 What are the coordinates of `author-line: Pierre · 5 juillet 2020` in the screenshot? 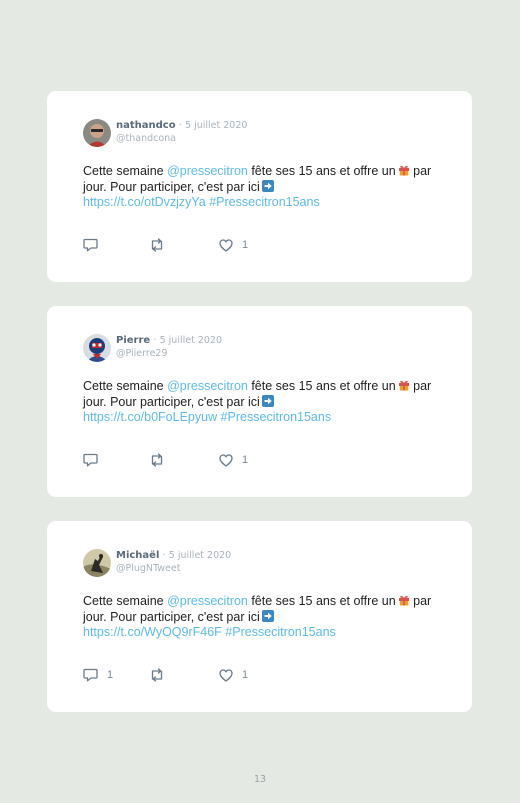 It's located at (169, 341).